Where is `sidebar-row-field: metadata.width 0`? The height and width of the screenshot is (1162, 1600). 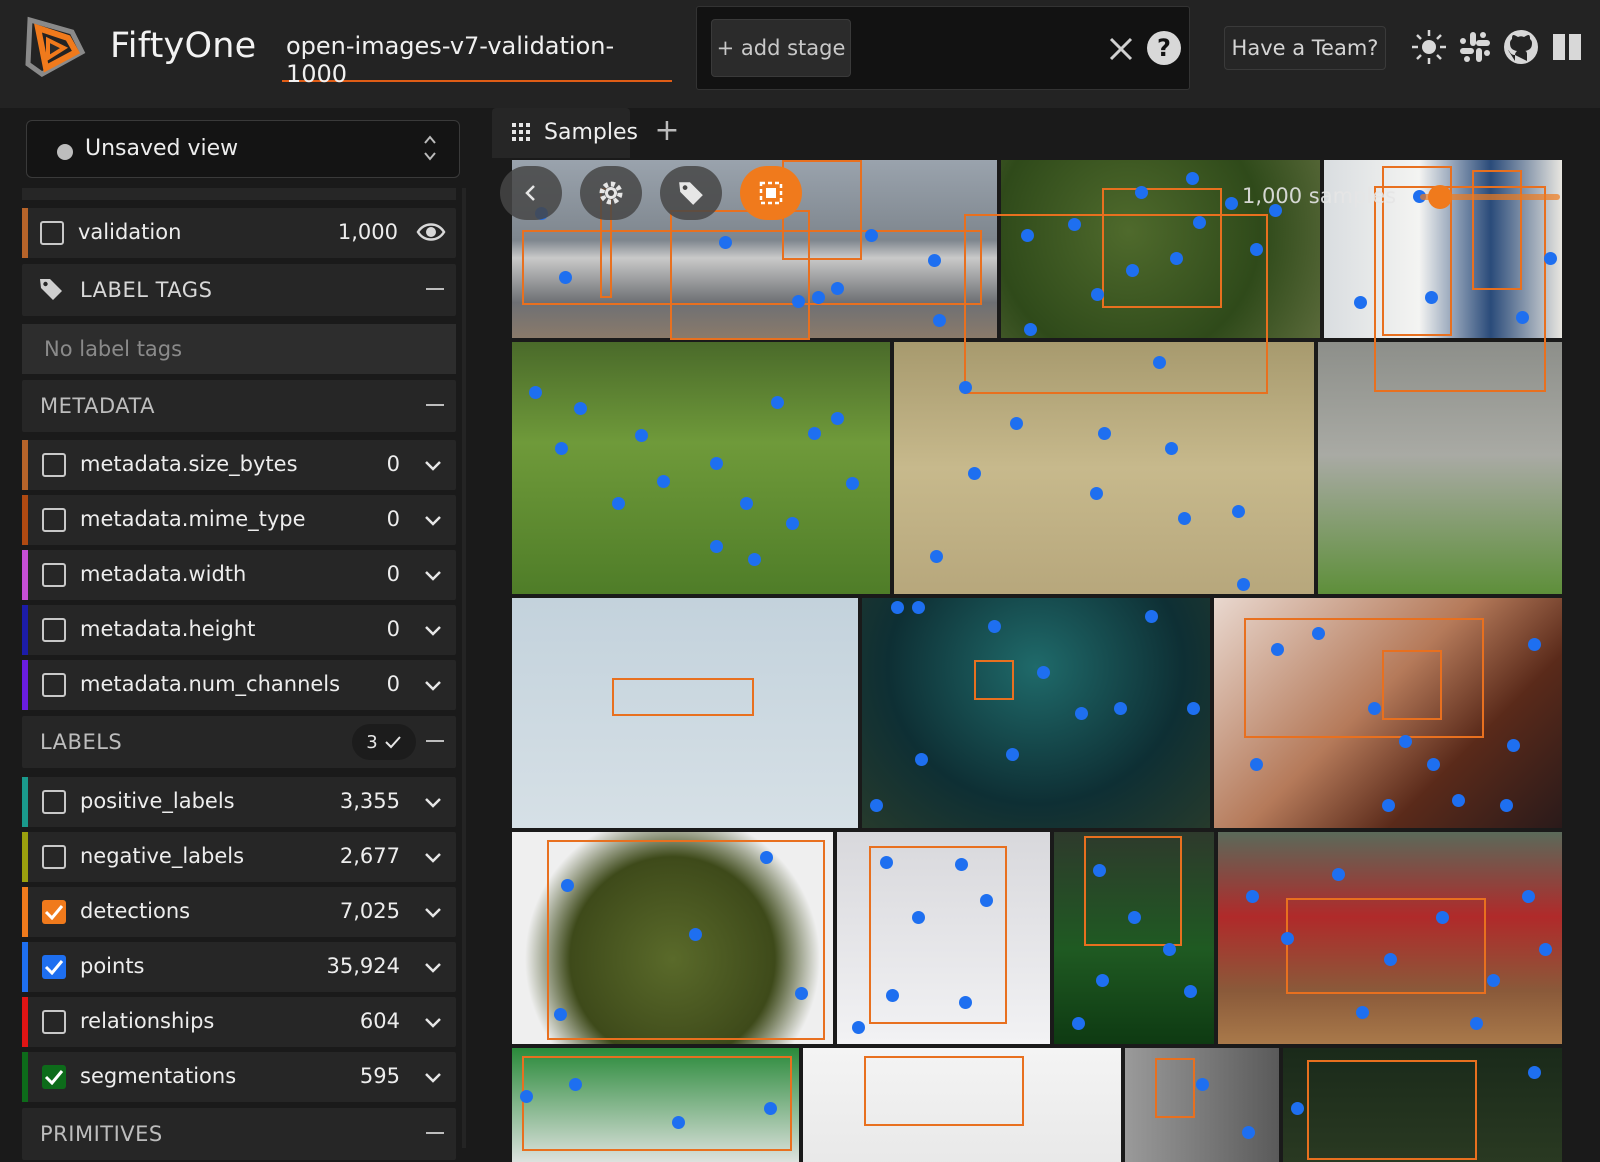 sidebar-row-field: metadata.width 0 is located at coordinates (239, 575).